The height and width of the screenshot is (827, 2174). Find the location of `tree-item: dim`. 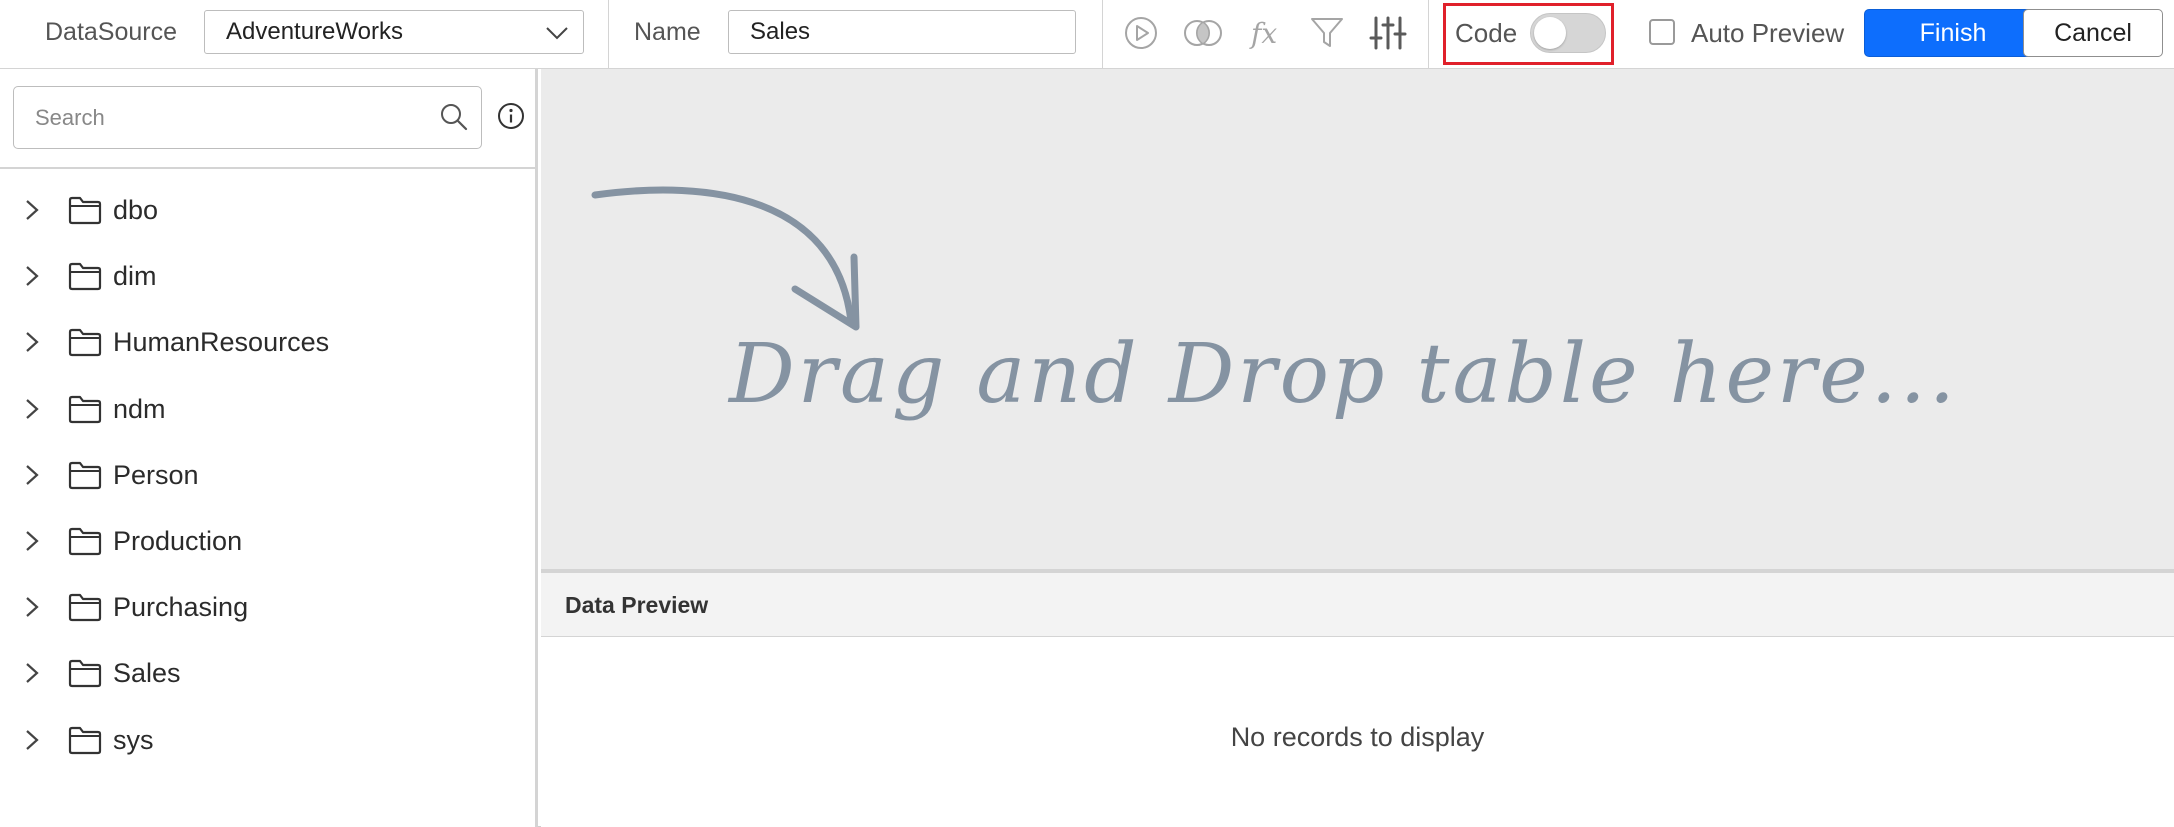

tree-item: dim is located at coordinates (267, 276).